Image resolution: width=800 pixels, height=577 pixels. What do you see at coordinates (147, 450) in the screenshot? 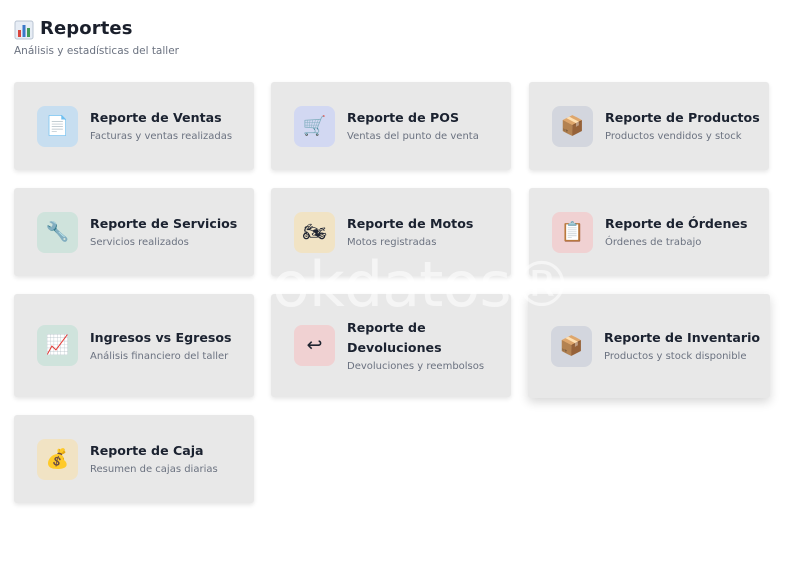
I see `card-title: Reporte de Caja` at bounding box center [147, 450].